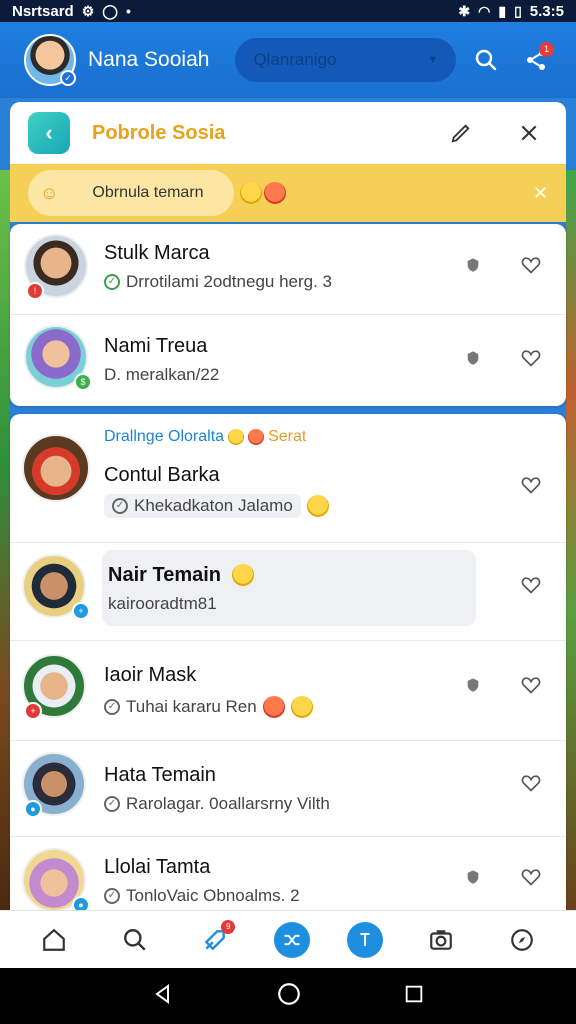 This screenshot has height=1024, width=576. I want to click on nav-chats, so click(291, 939).